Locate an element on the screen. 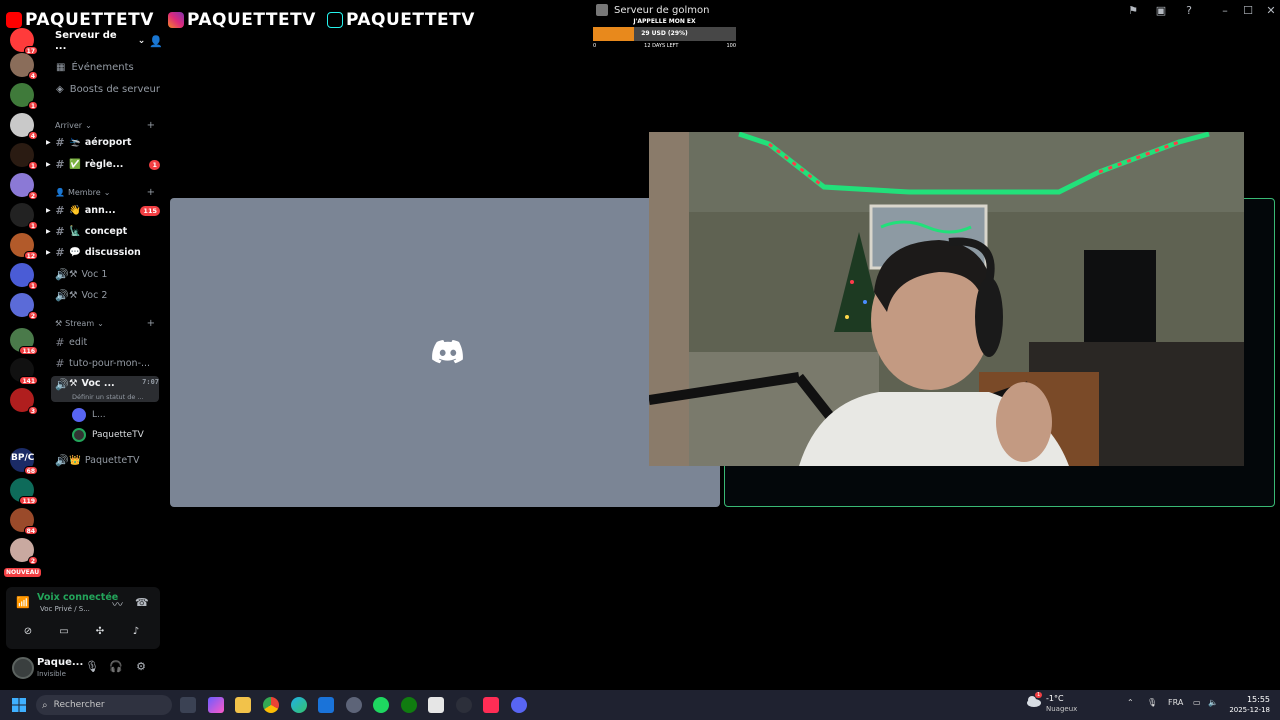 Image resolution: width=1280 pixels, height=720 pixels. server-icon-11: 116 is located at coordinates (24, 341).